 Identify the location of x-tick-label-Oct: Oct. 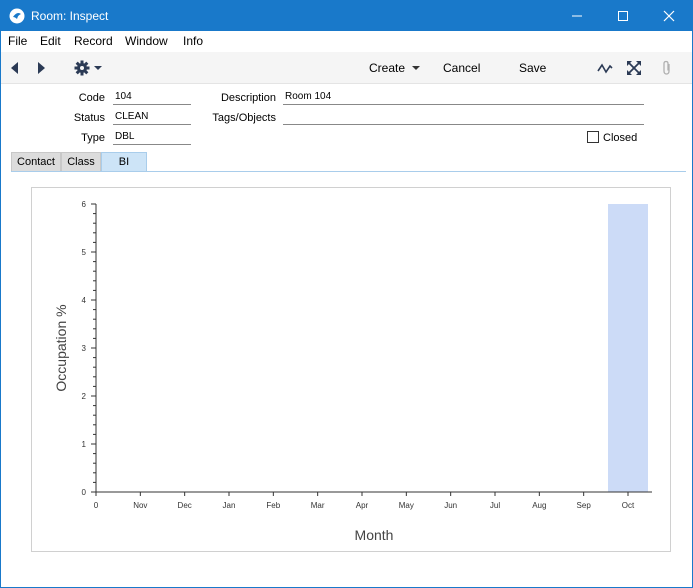
(628, 505).